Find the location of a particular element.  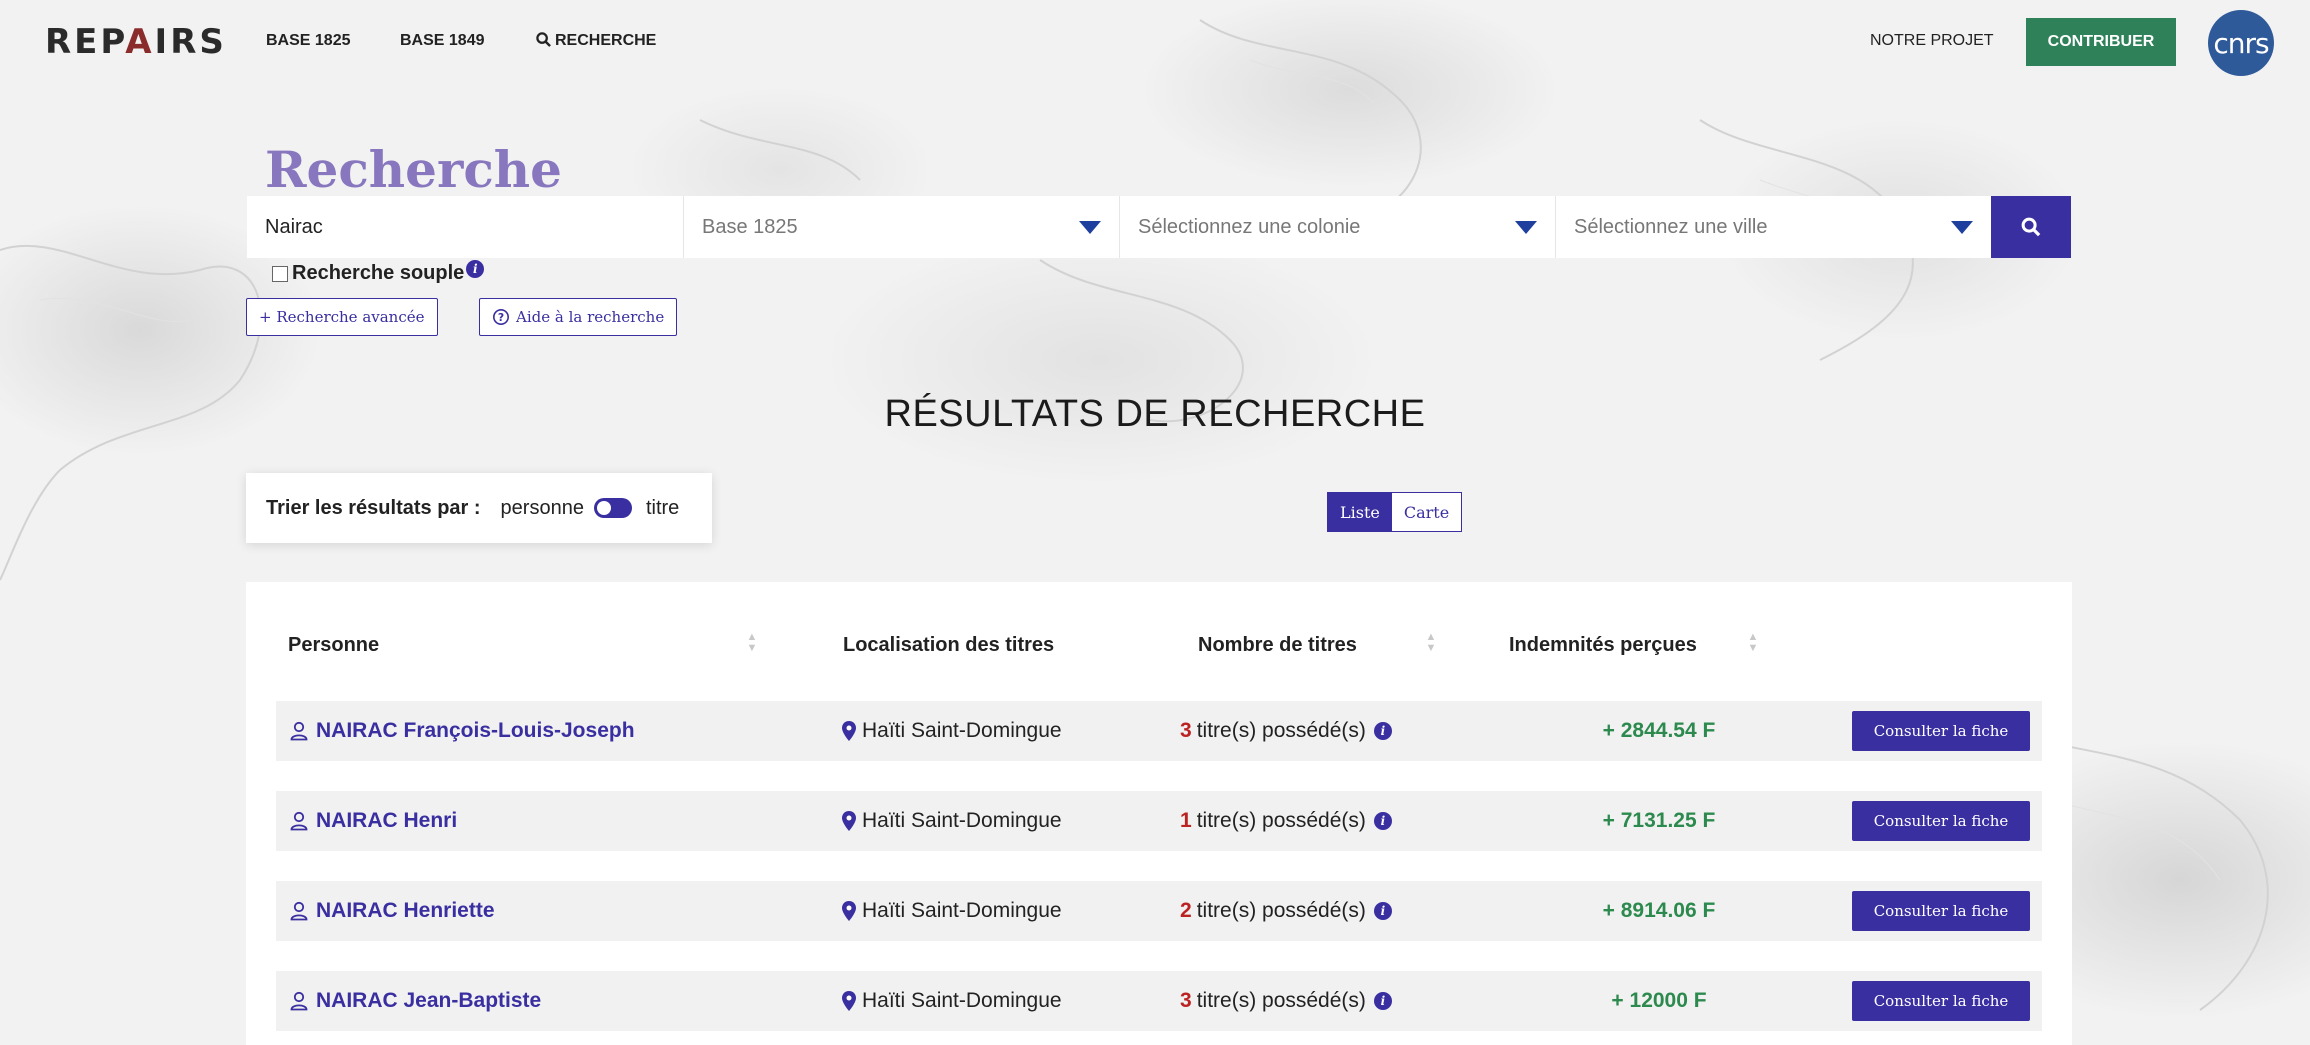

column-header-indemnites: Indemnités perçues is located at coordinates (1603, 645).